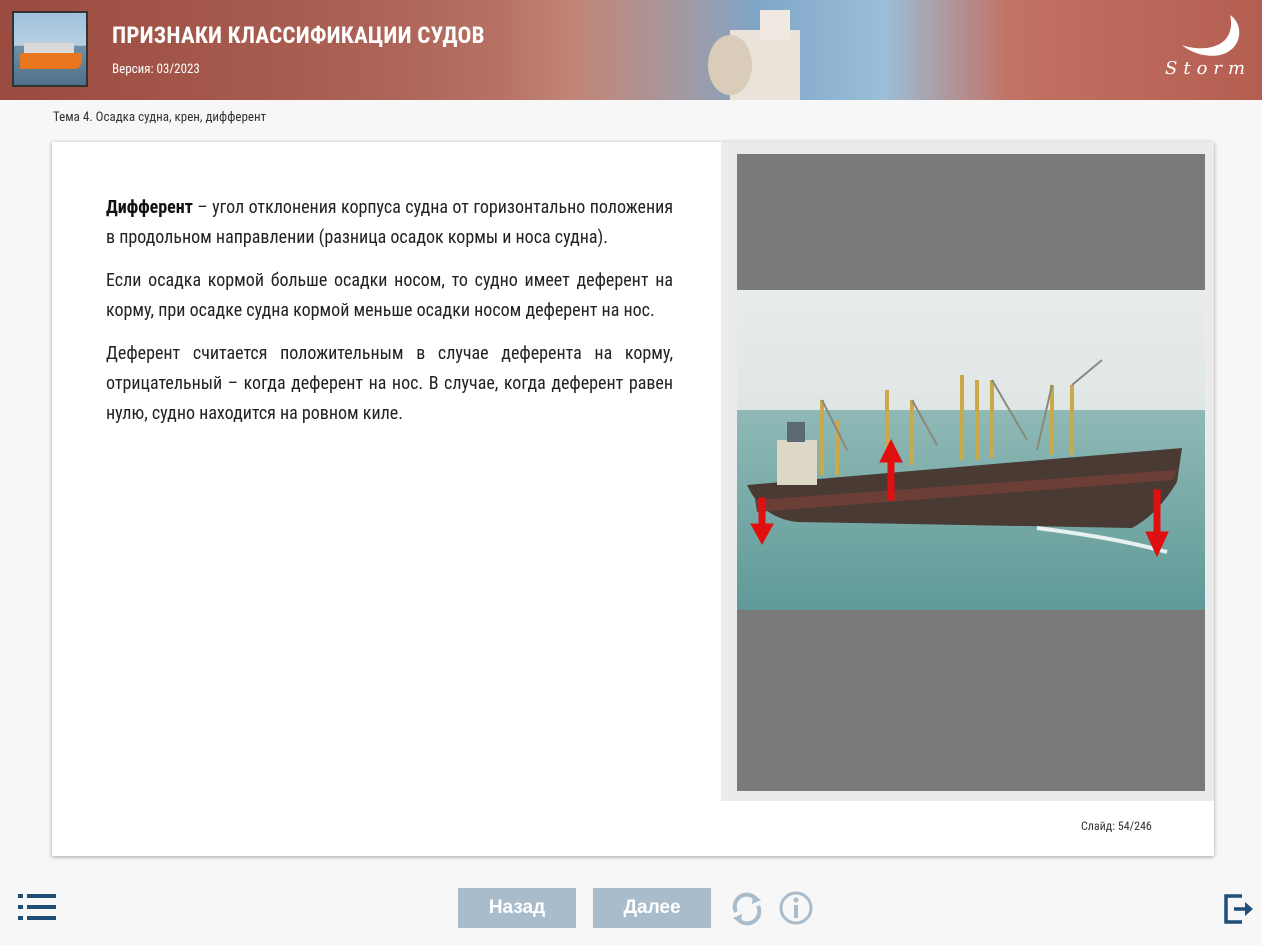 The image size is (1262, 945). What do you see at coordinates (754, 55) in the screenshot?
I see `header-background-pipe` at bounding box center [754, 55].